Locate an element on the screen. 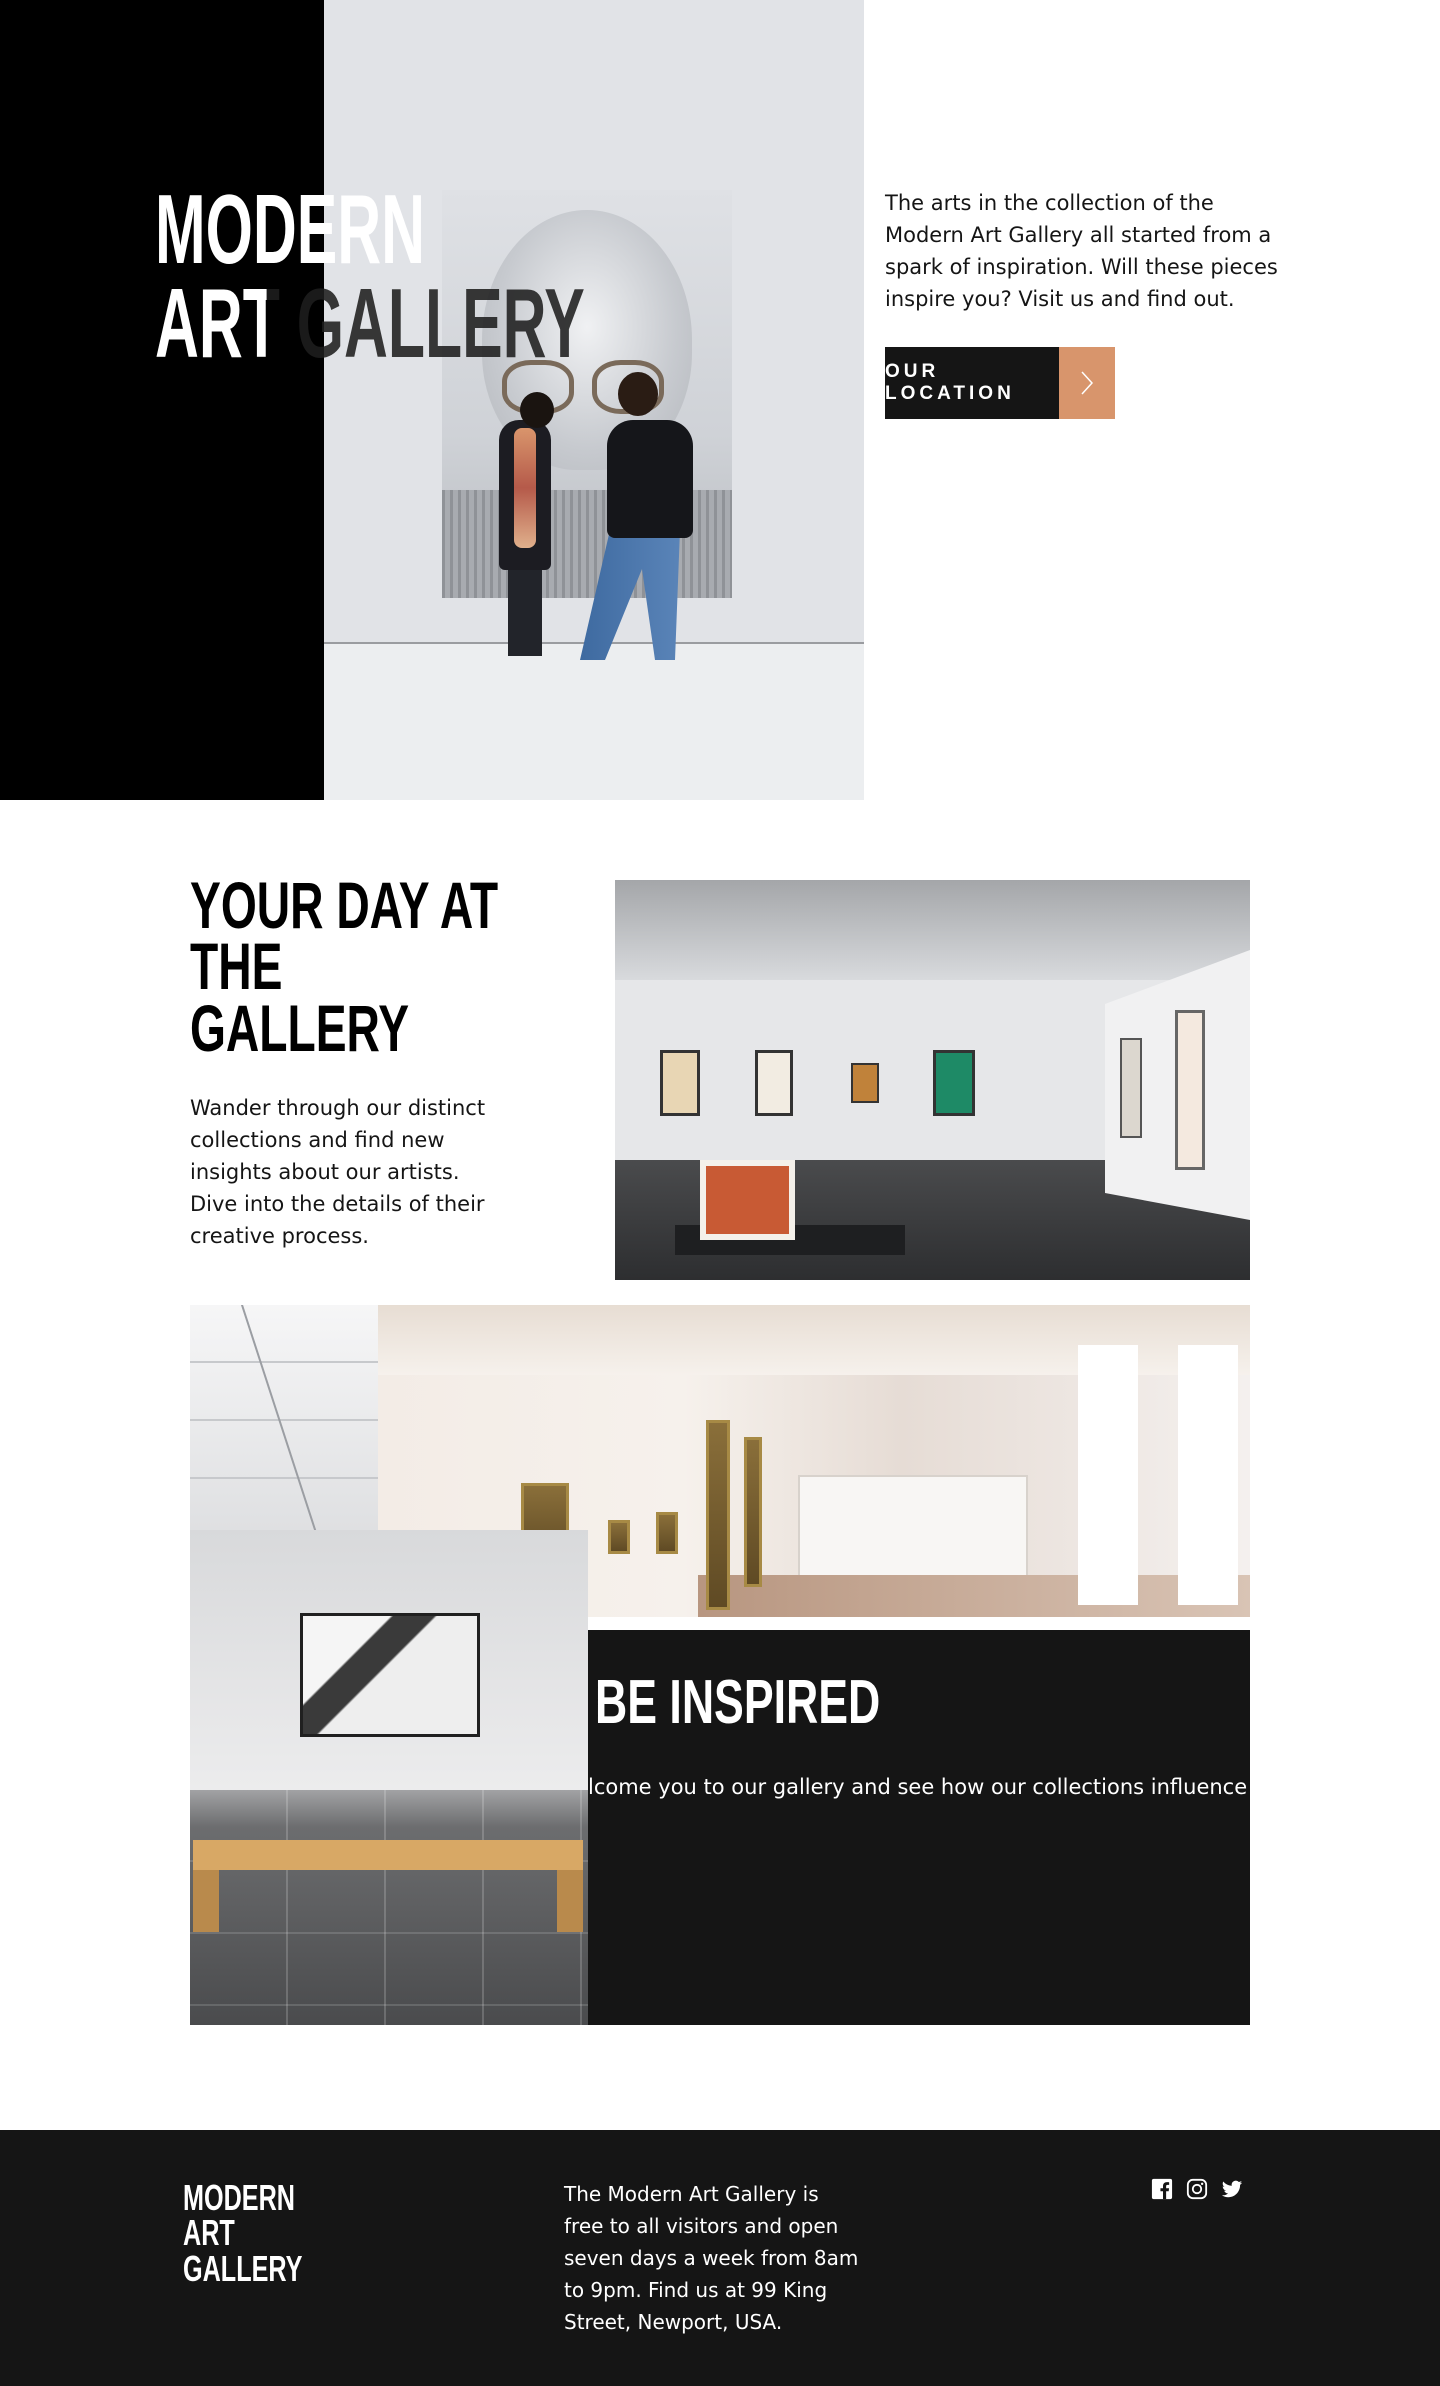  hero-title-line1: MODERN is located at coordinates (290, 229).